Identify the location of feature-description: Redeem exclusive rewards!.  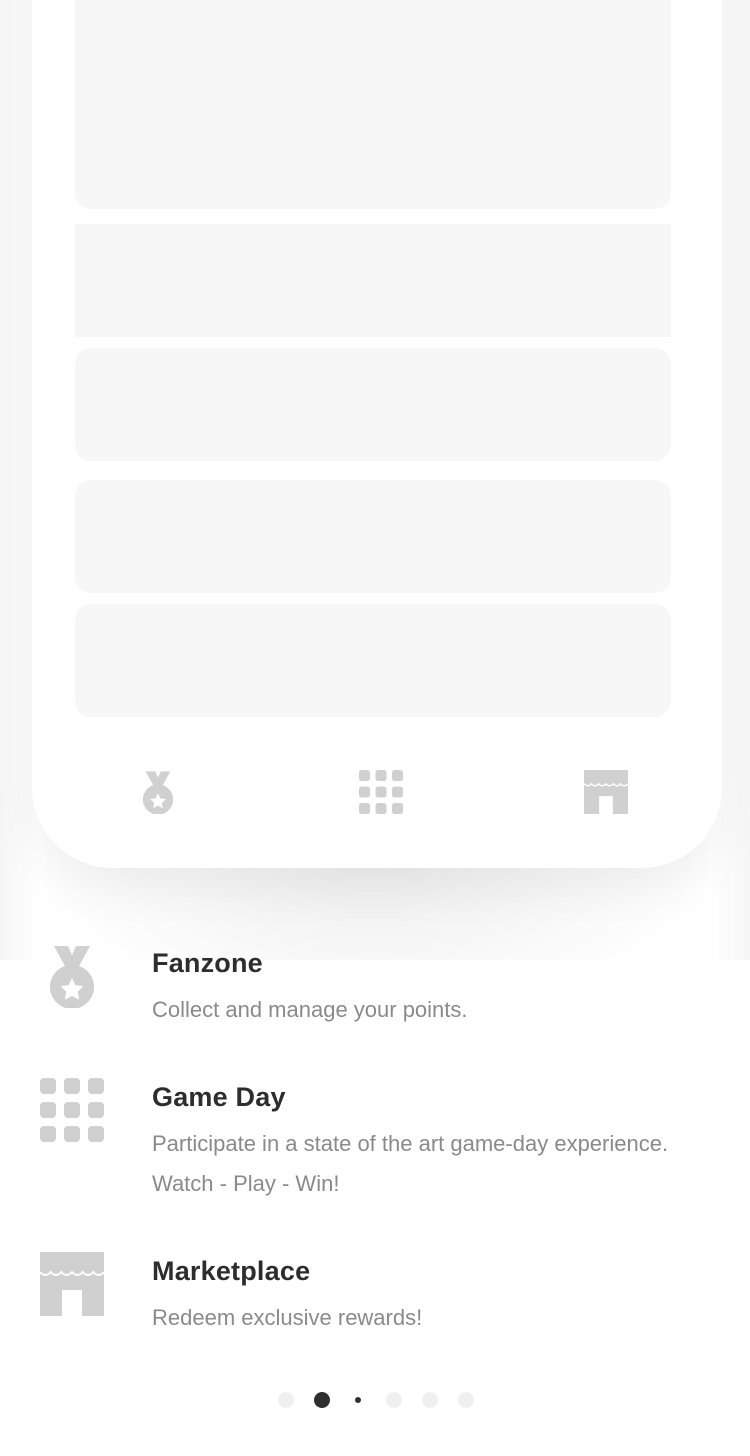
(287, 1317).